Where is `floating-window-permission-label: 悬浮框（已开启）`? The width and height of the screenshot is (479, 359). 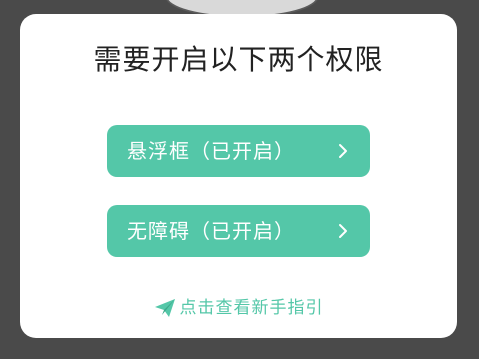
floating-window-permission-label: 悬浮框（已开启） is located at coordinates (211, 151).